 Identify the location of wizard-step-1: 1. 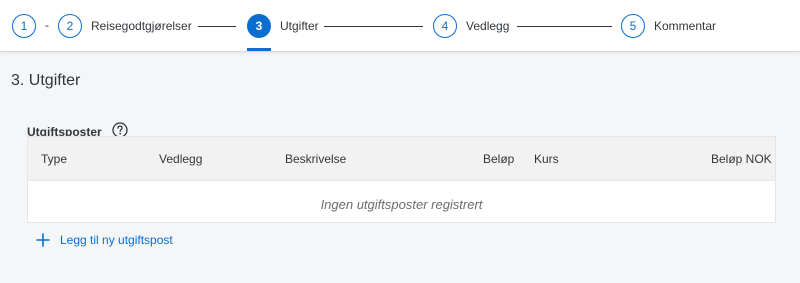
(24, 26).